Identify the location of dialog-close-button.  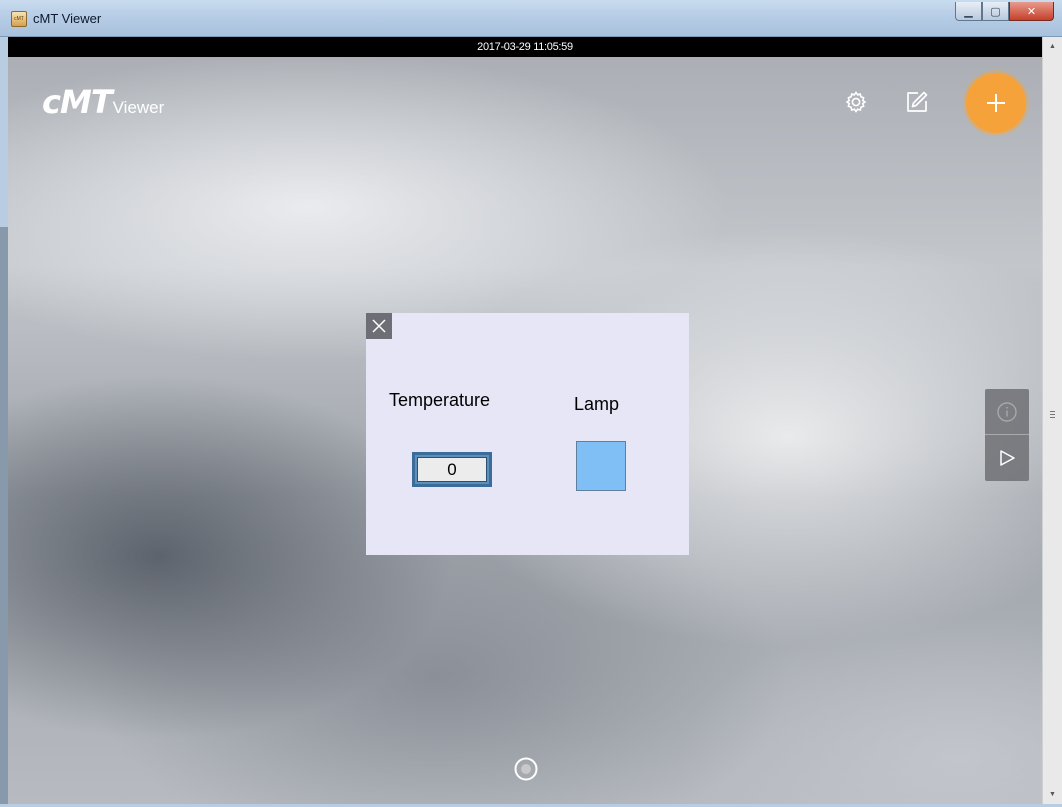
(379, 326).